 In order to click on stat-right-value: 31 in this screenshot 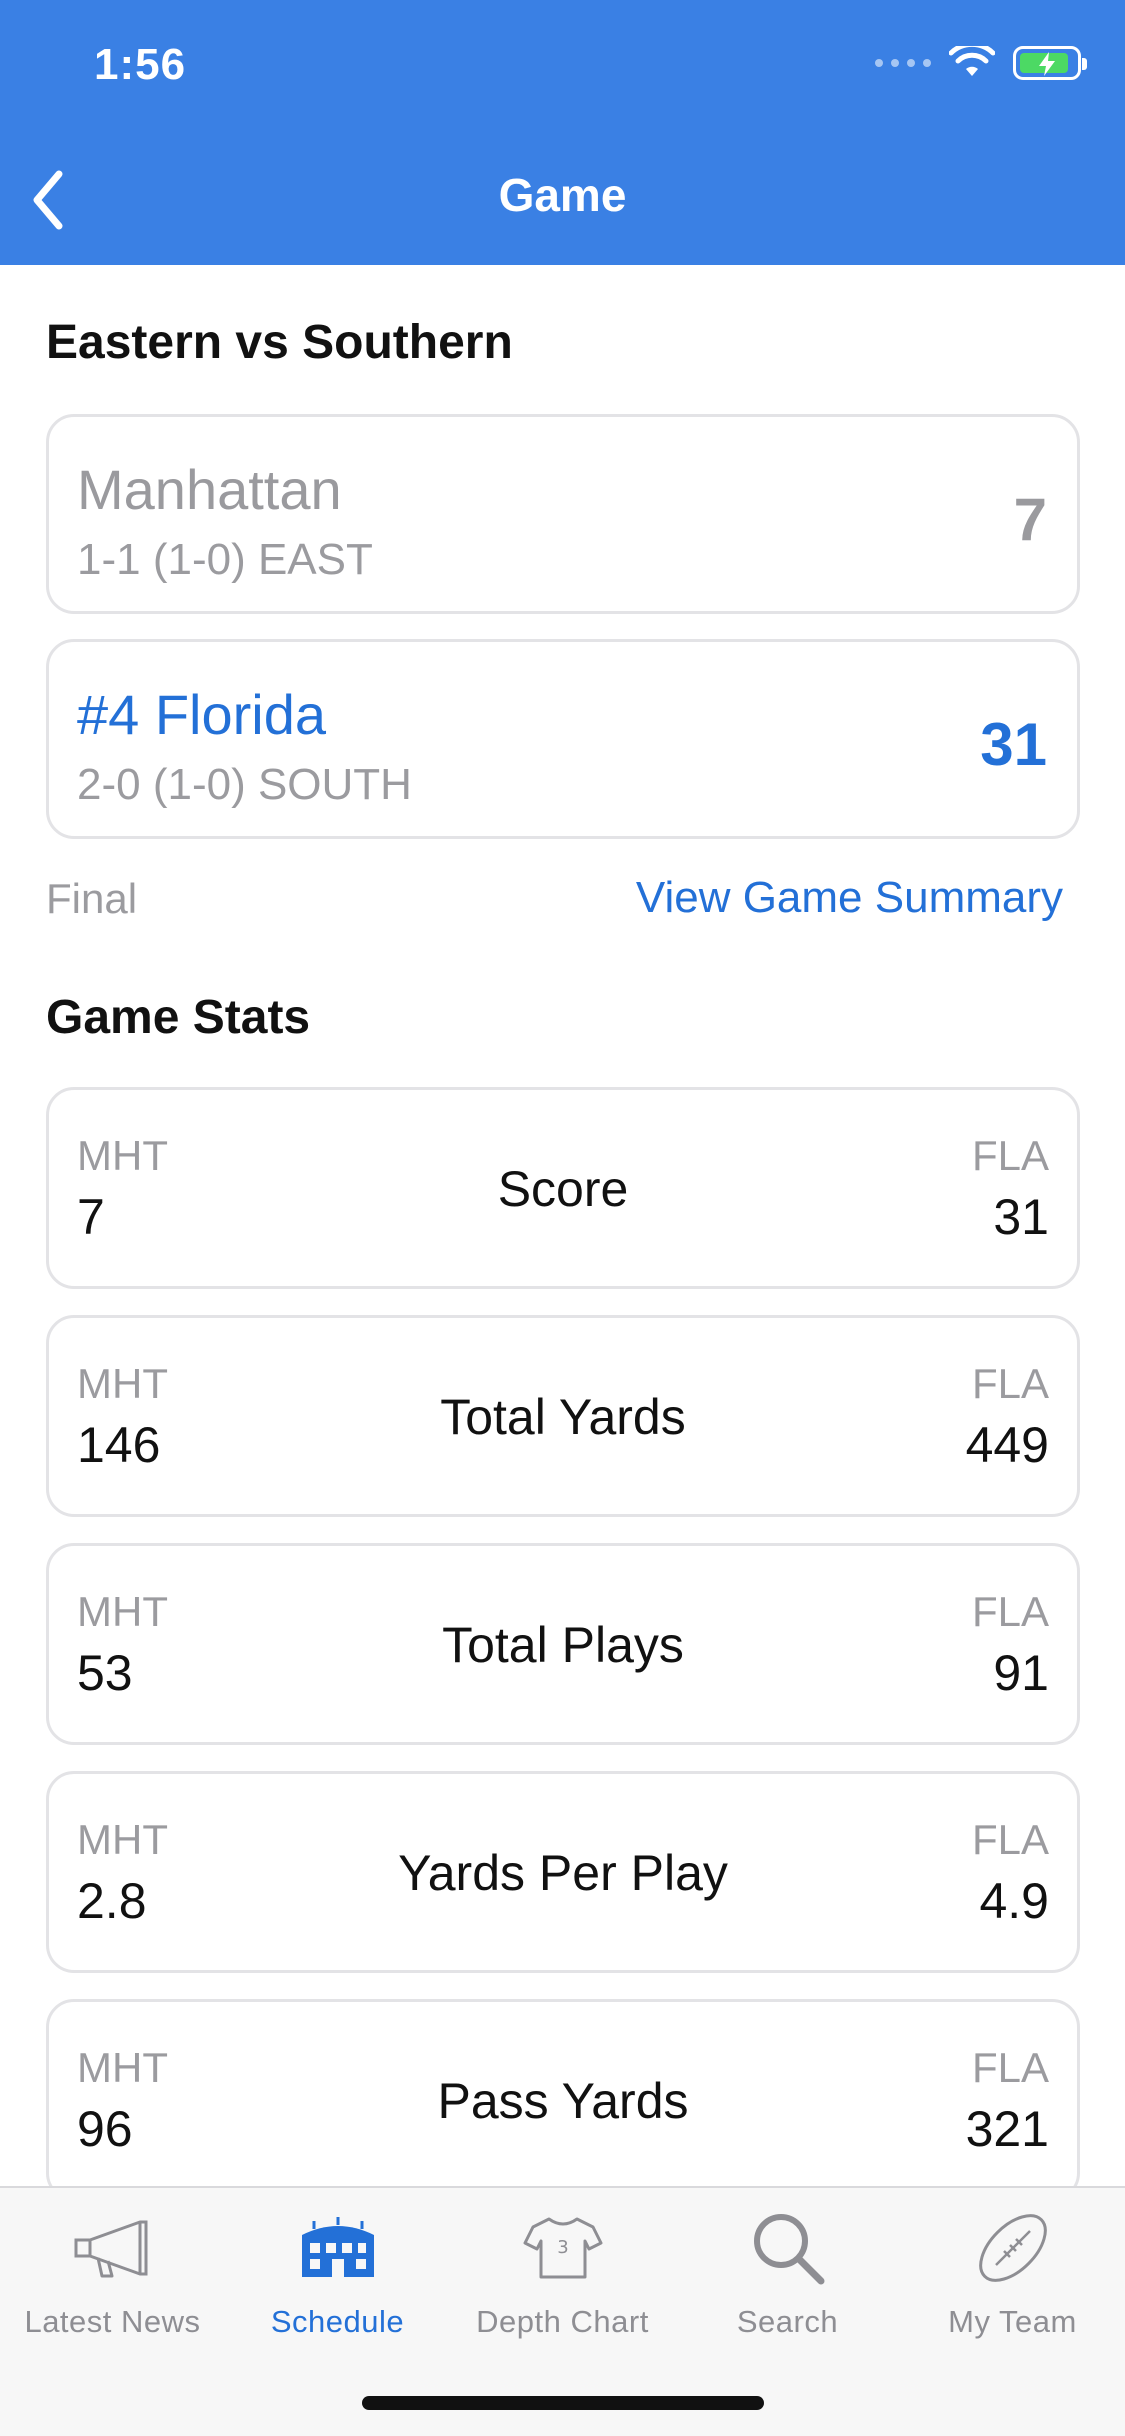, I will do `click(1021, 1217)`.